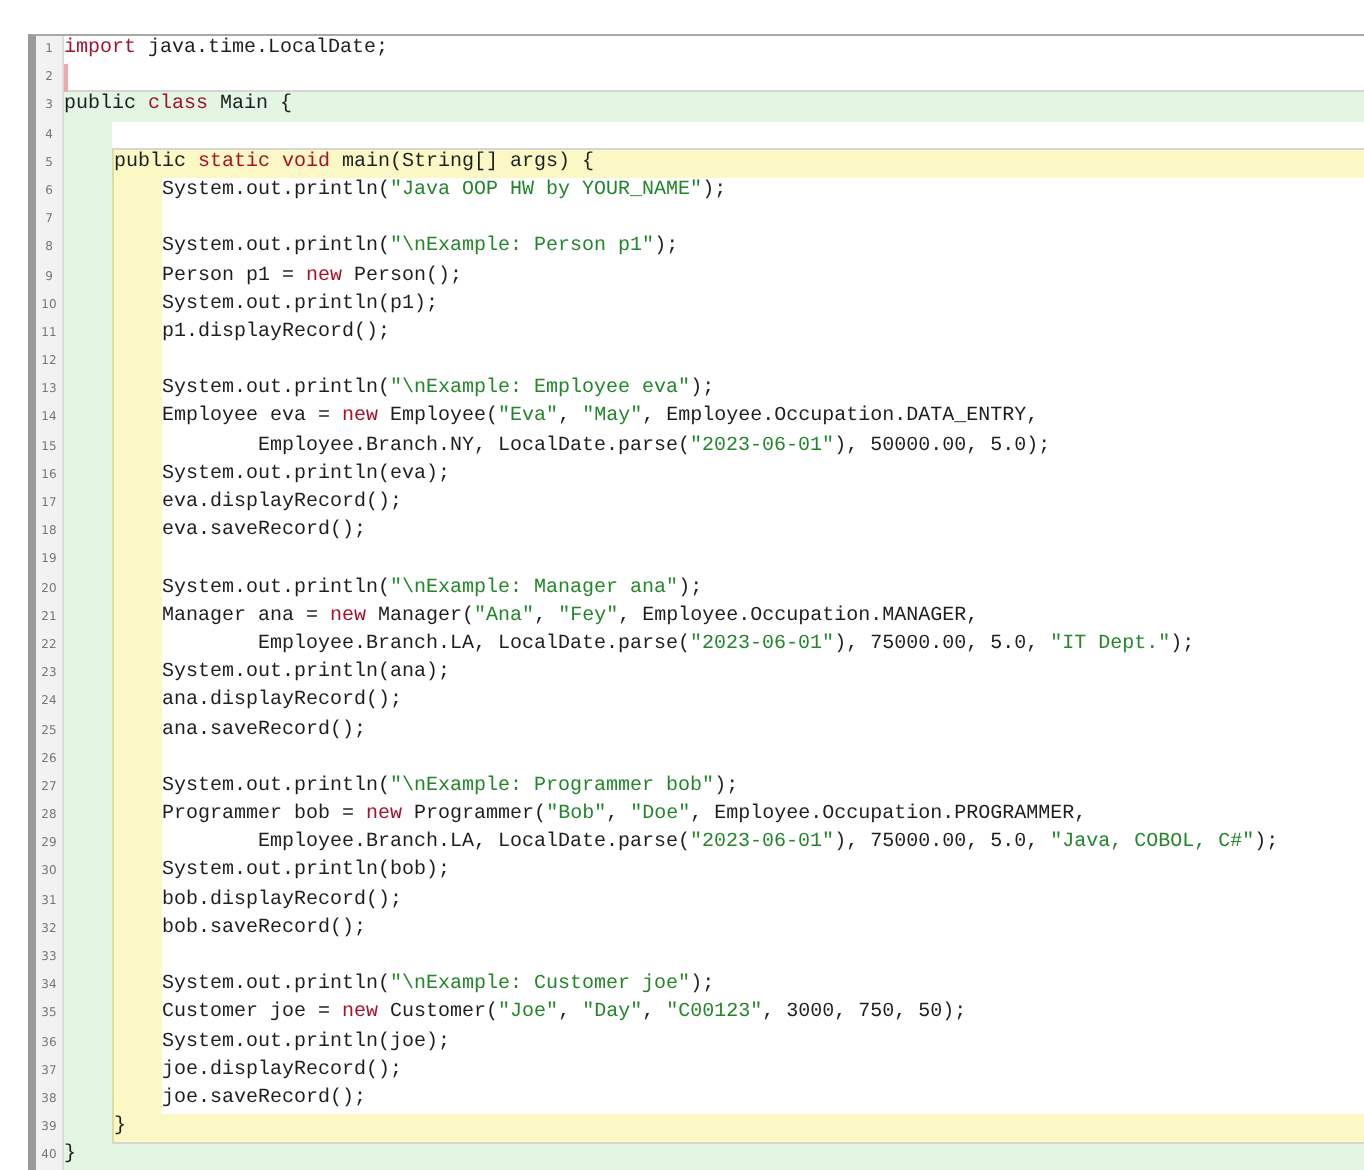  I want to click on code-line: ana.saveRecord();, so click(264, 731).